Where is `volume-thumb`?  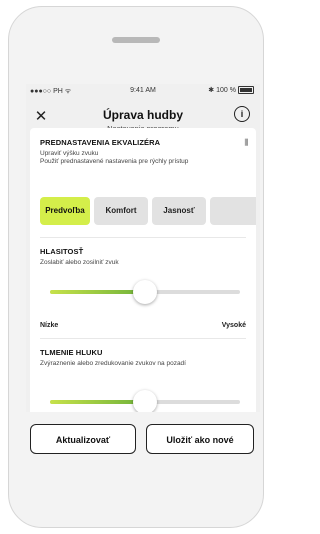
volume-thumb is located at coordinates (145, 292).